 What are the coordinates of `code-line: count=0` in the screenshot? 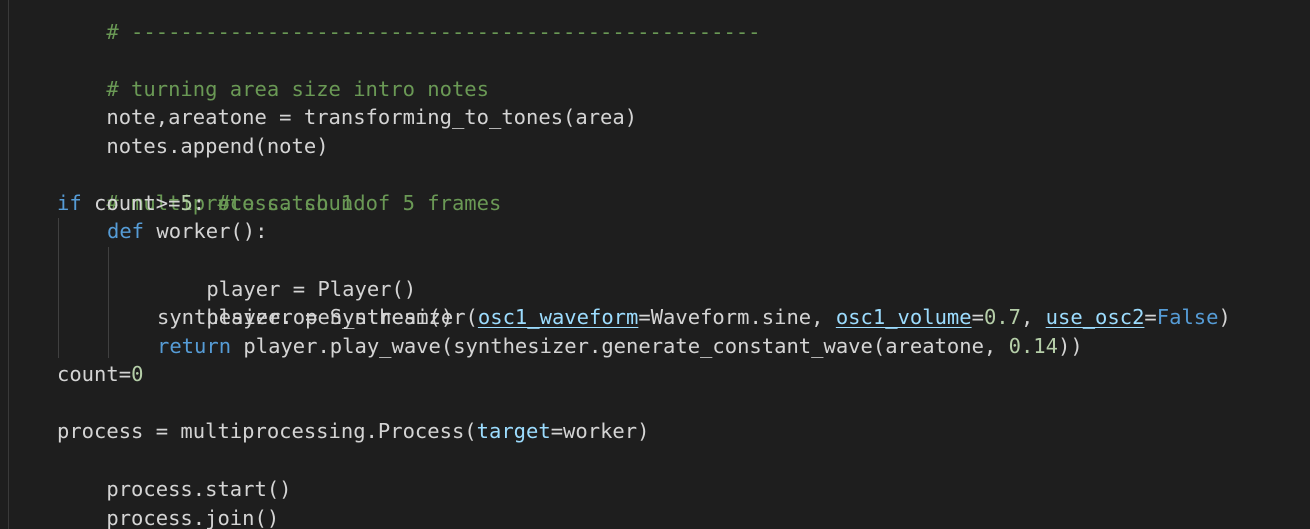 It's located at (100, 374).